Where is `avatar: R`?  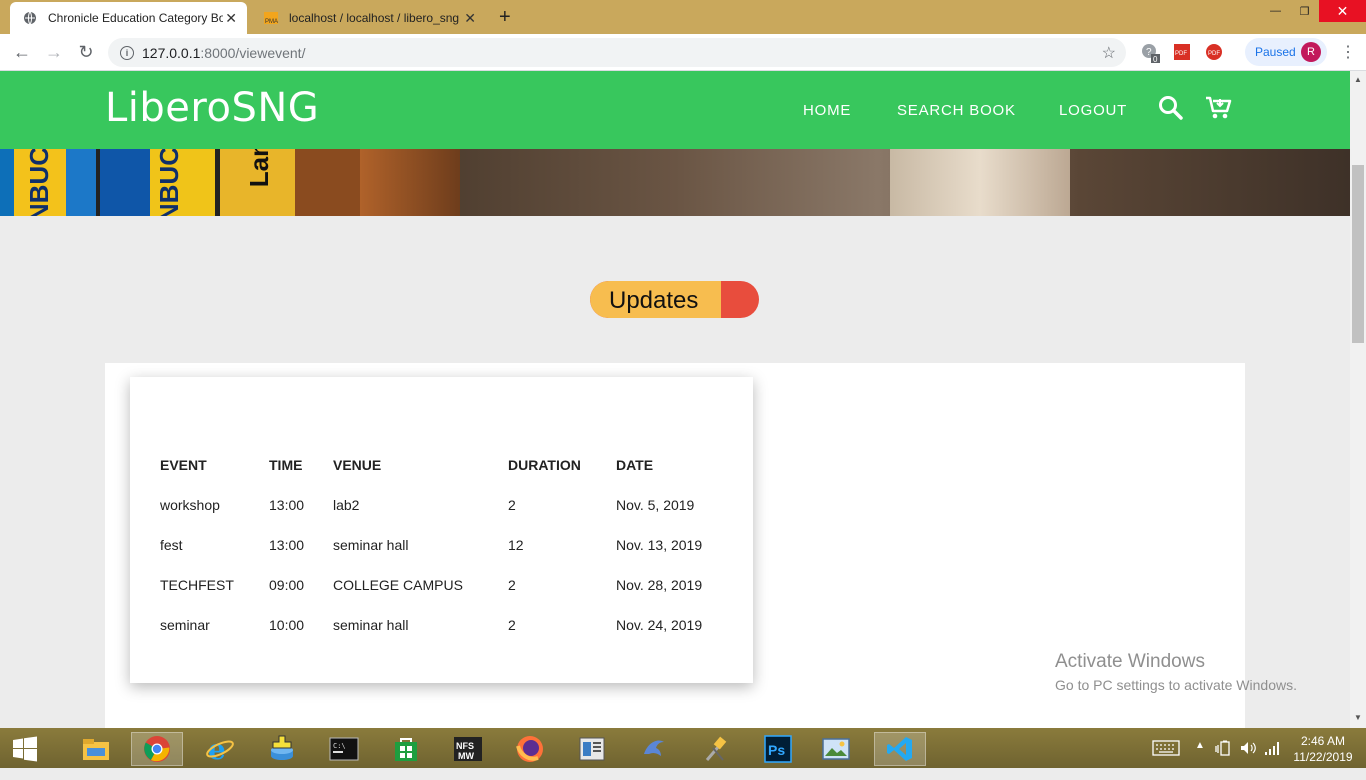
avatar: R is located at coordinates (1311, 52).